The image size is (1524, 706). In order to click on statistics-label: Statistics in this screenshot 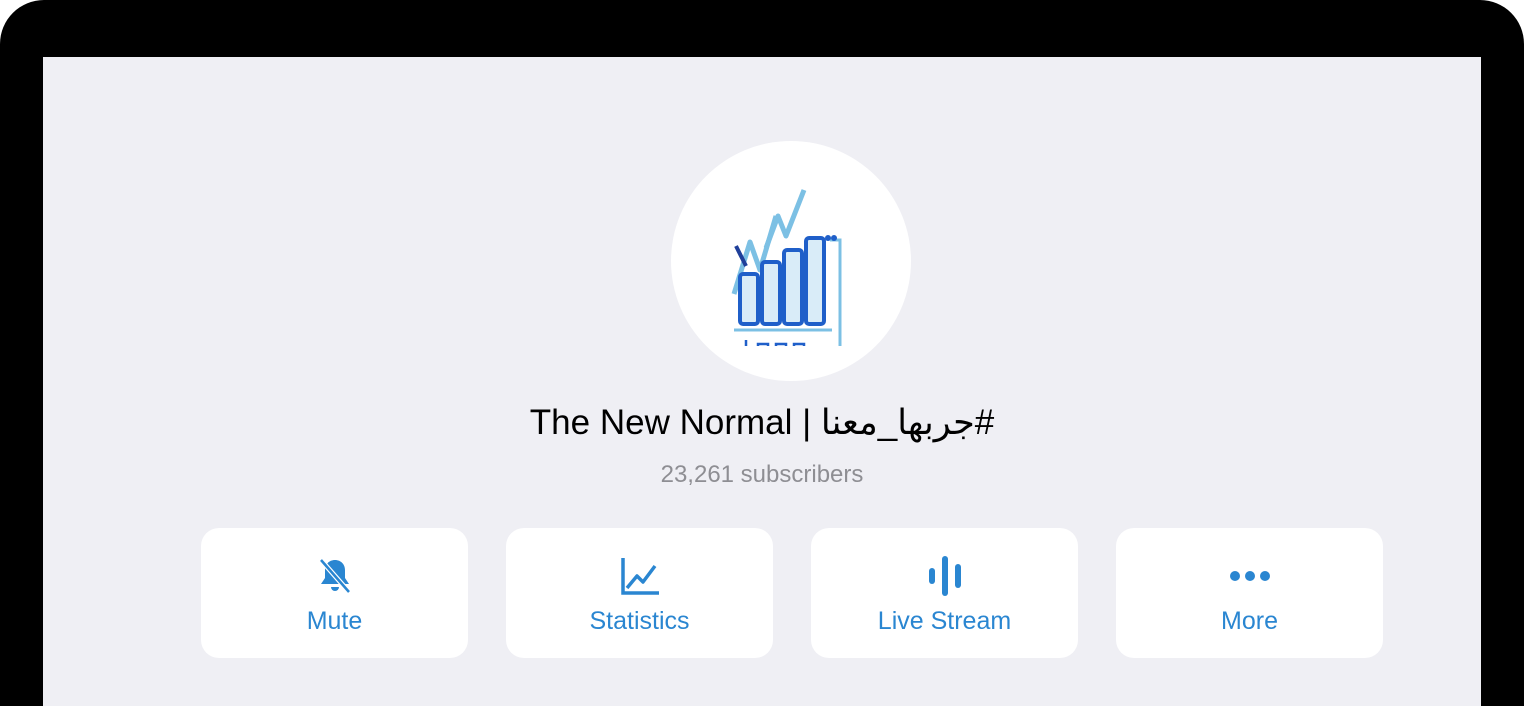, I will do `click(639, 621)`.